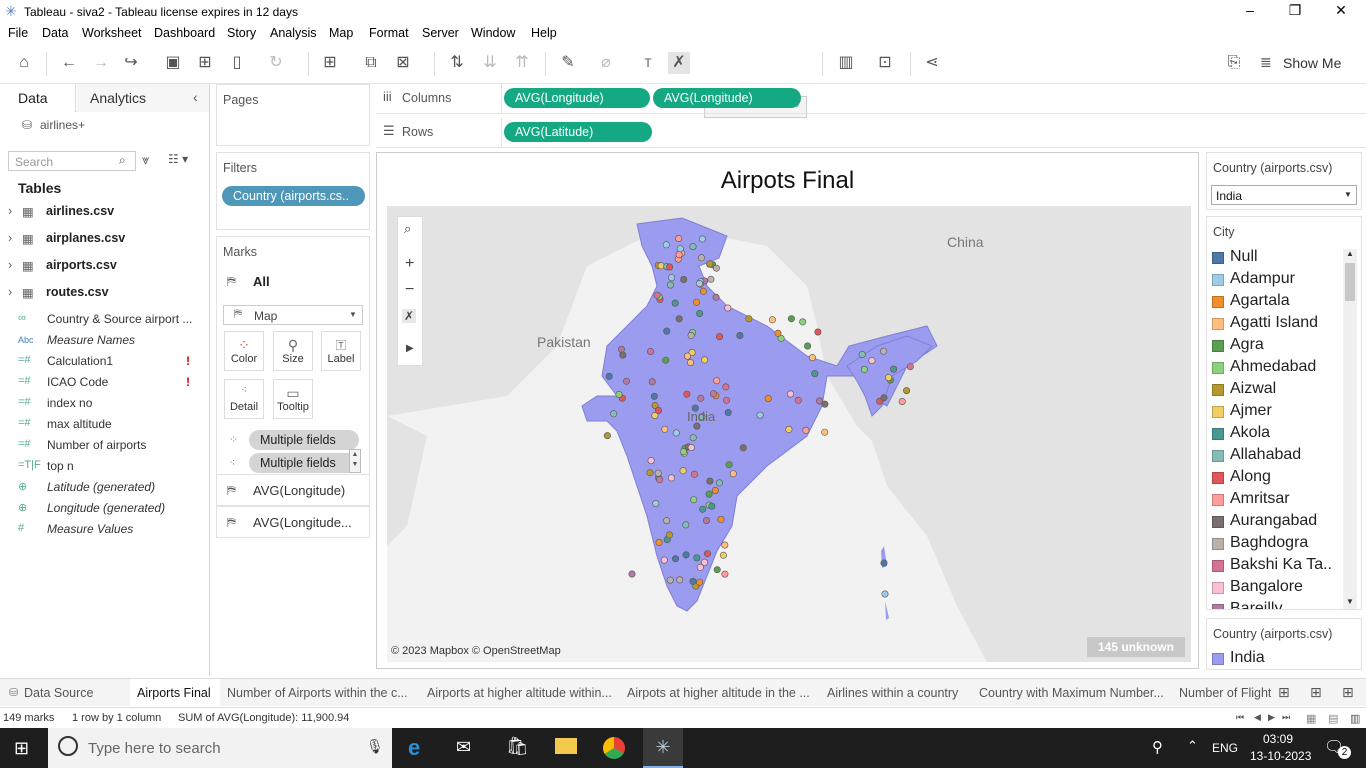 This screenshot has height=768, width=1366. What do you see at coordinates (414, 748) in the screenshot?
I see `edge-icon: e` at bounding box center [414, 748].